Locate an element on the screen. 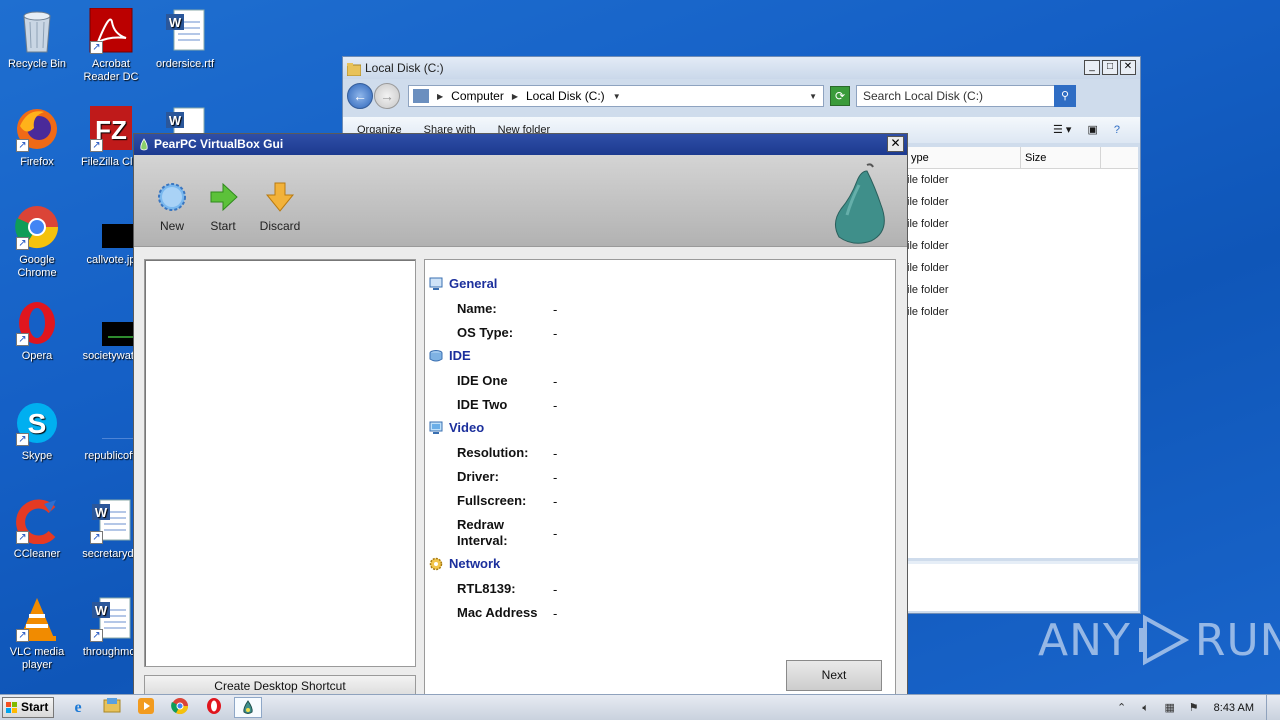  section-network: Network is located at coordinates (464, 563).